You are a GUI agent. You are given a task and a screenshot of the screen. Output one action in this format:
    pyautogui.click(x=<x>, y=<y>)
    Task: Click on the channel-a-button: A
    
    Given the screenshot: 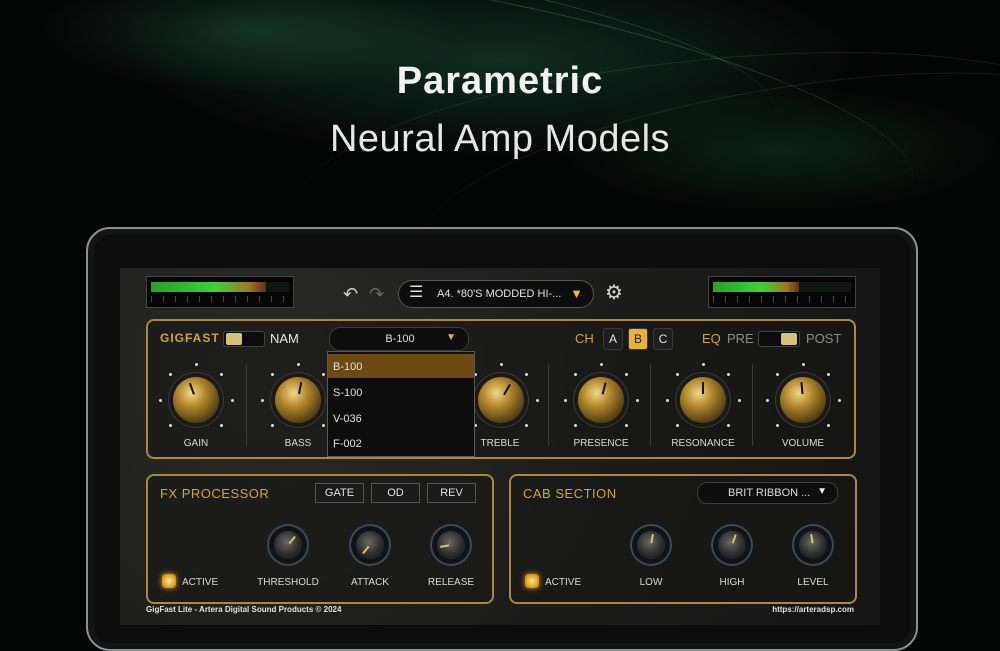 What is the action you would take?
    pyautogui.click(x=613, y=339)
    